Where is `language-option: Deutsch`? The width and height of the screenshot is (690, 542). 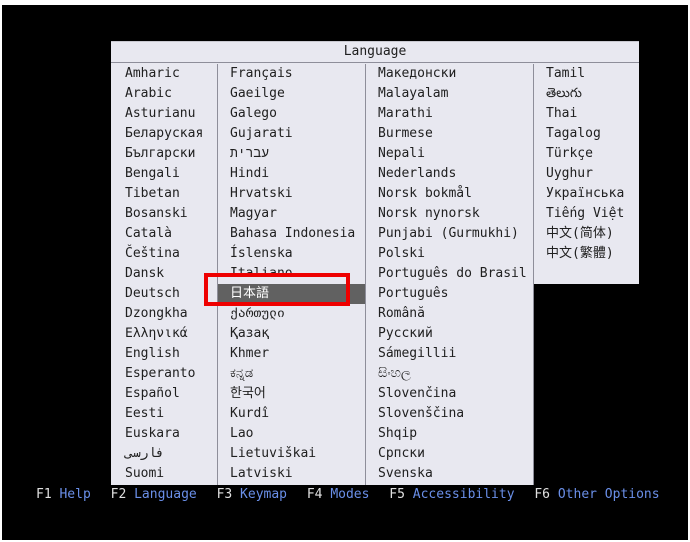
language-option: Deutsch is located at coordinates (164, 294).